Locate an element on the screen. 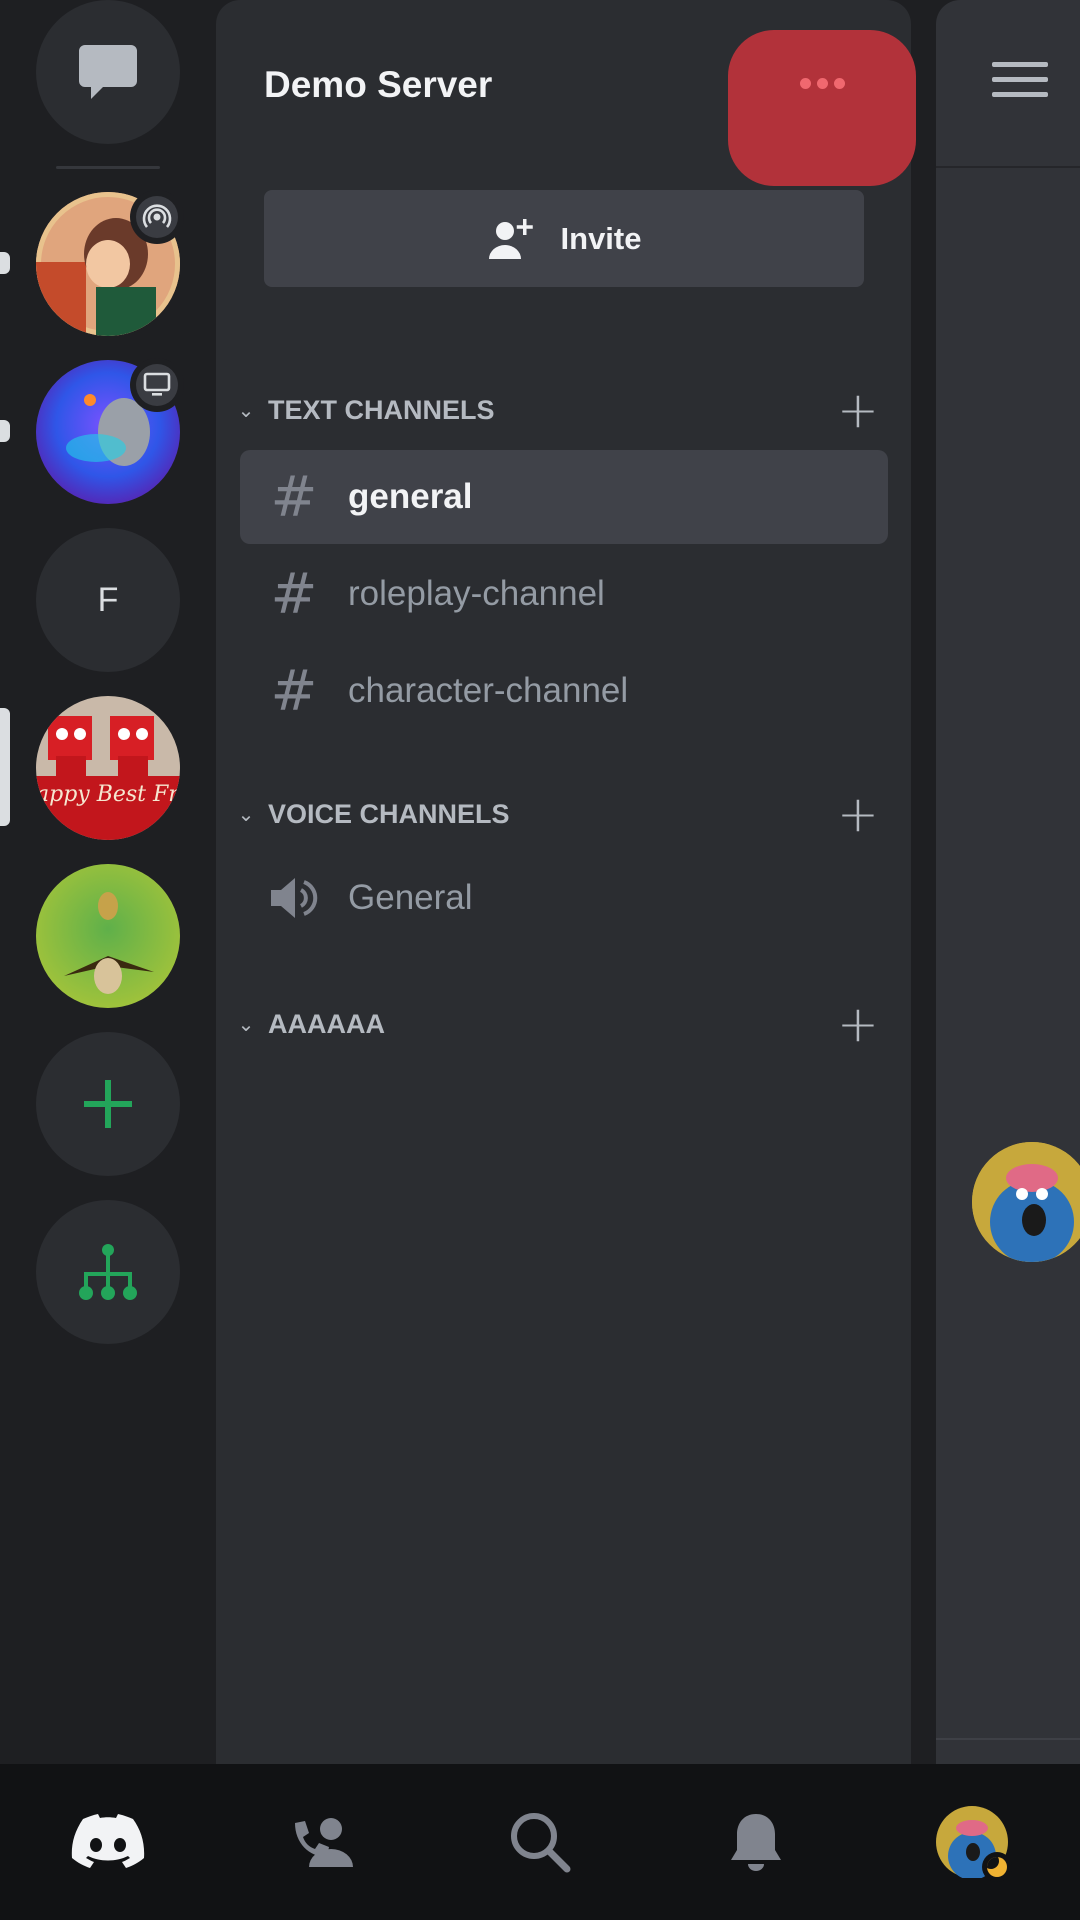 This screenshot has width=1080, height=1920. tab-home is located at coordinates (108, 1842).